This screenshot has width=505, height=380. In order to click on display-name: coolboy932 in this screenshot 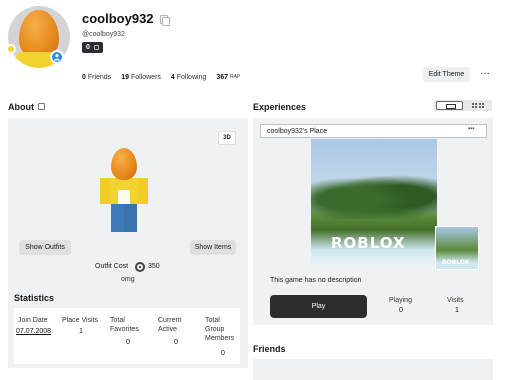, I will do `click(118, 18)`.